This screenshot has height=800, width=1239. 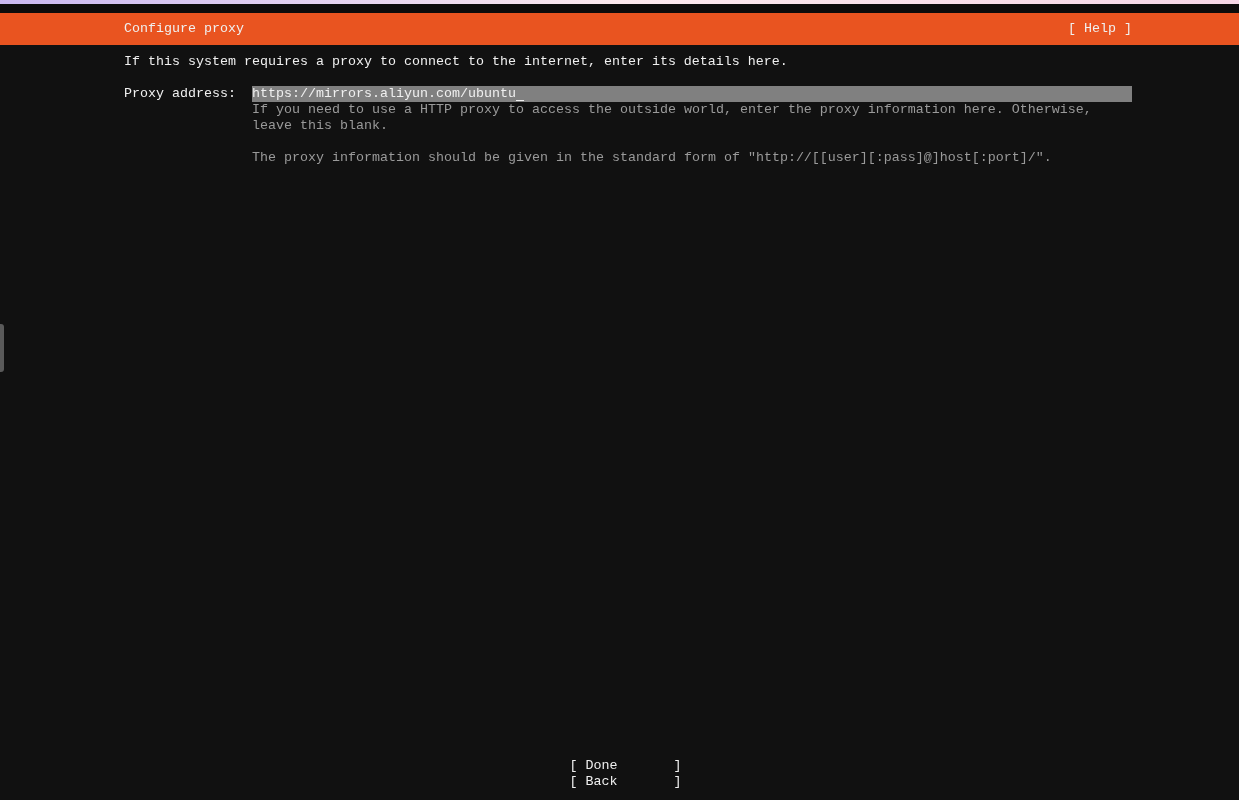 I want to click on side-handle, so click(x=2, y=348).